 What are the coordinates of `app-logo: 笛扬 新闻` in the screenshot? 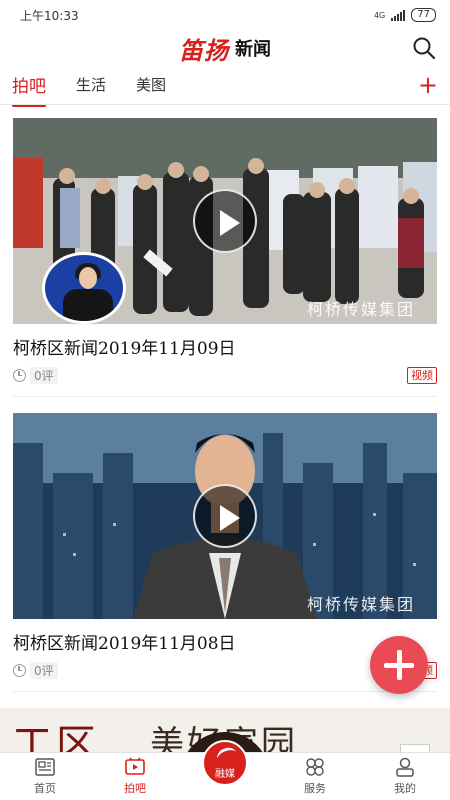 It's located at (225, 48).